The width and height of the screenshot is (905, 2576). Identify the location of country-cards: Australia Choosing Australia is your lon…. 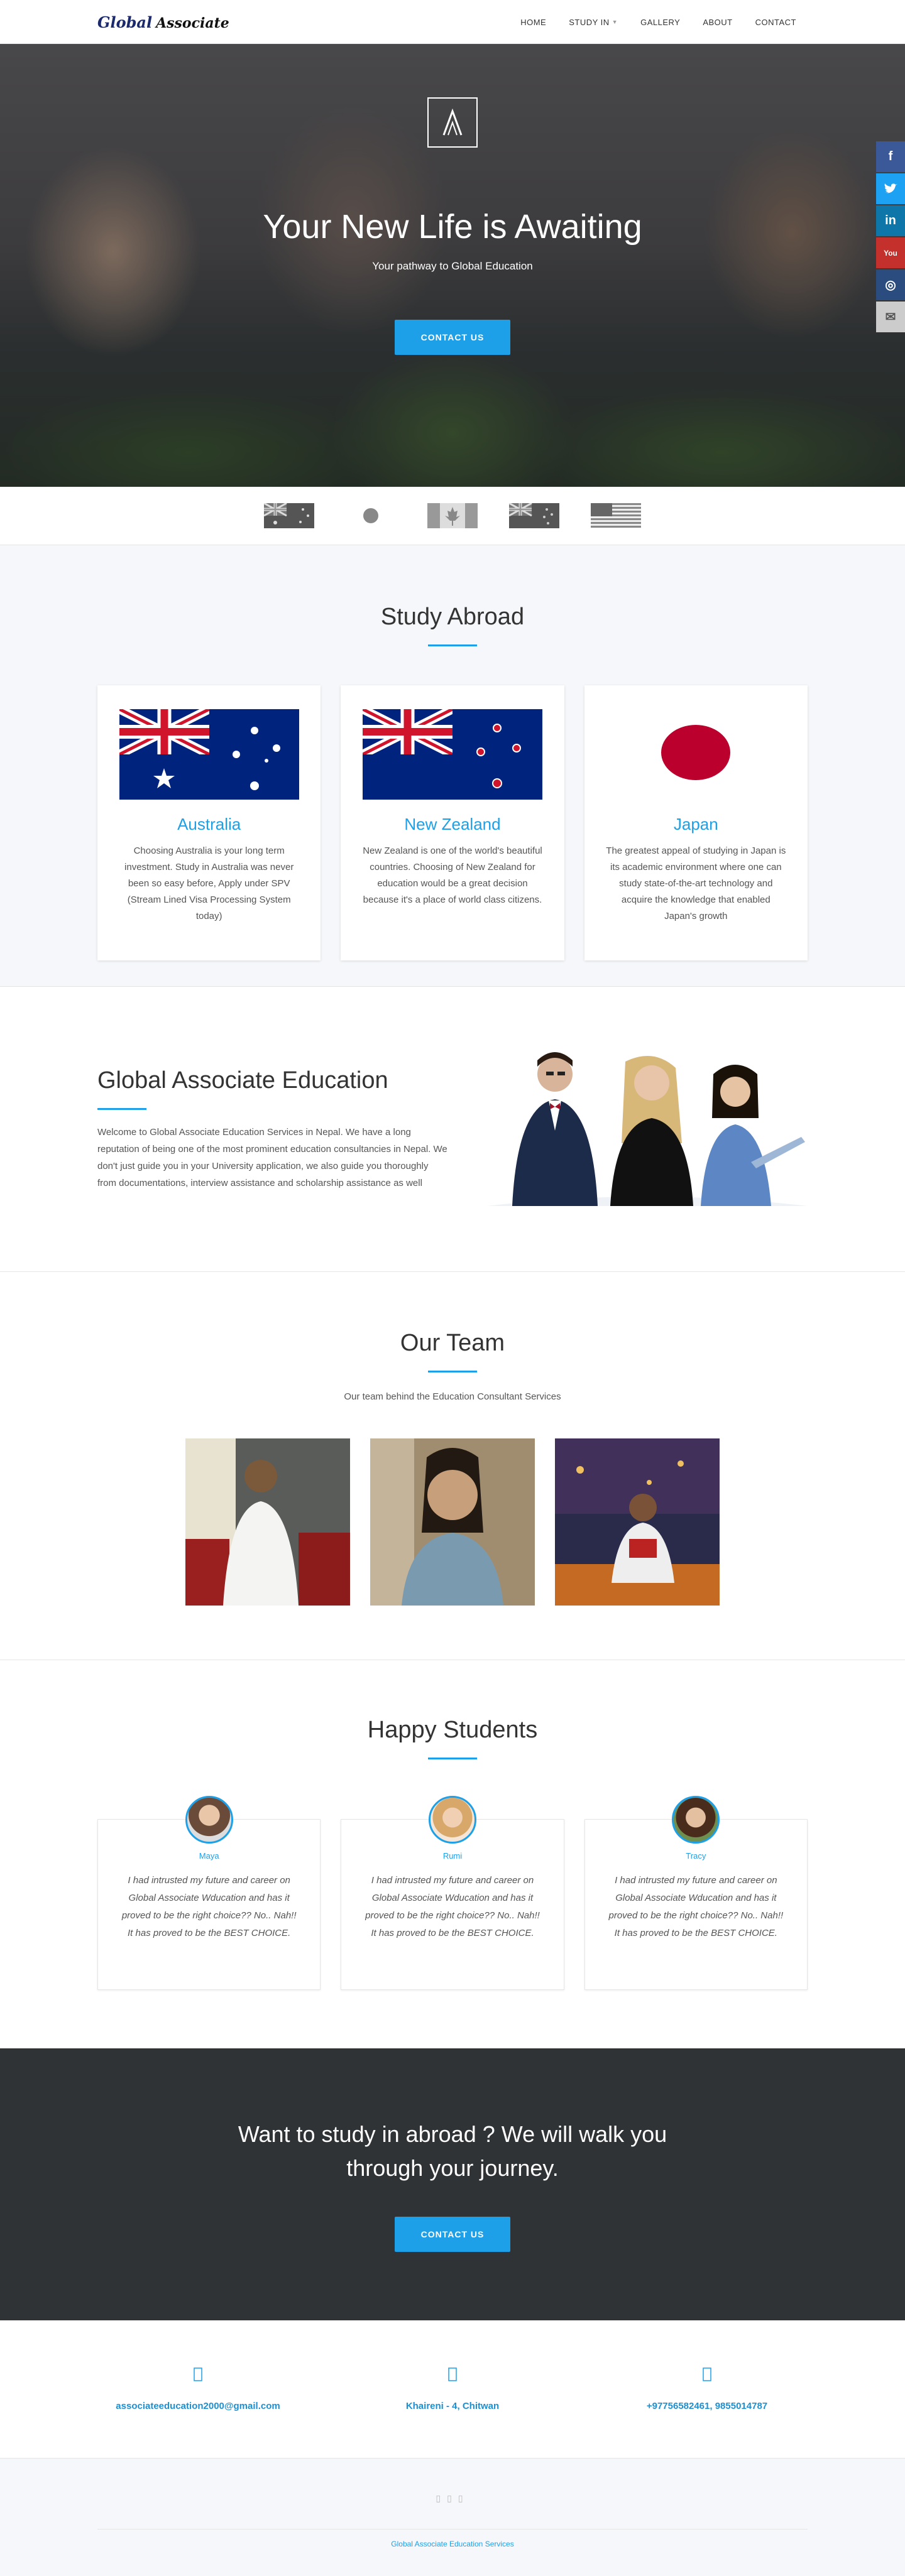
(452, 822).